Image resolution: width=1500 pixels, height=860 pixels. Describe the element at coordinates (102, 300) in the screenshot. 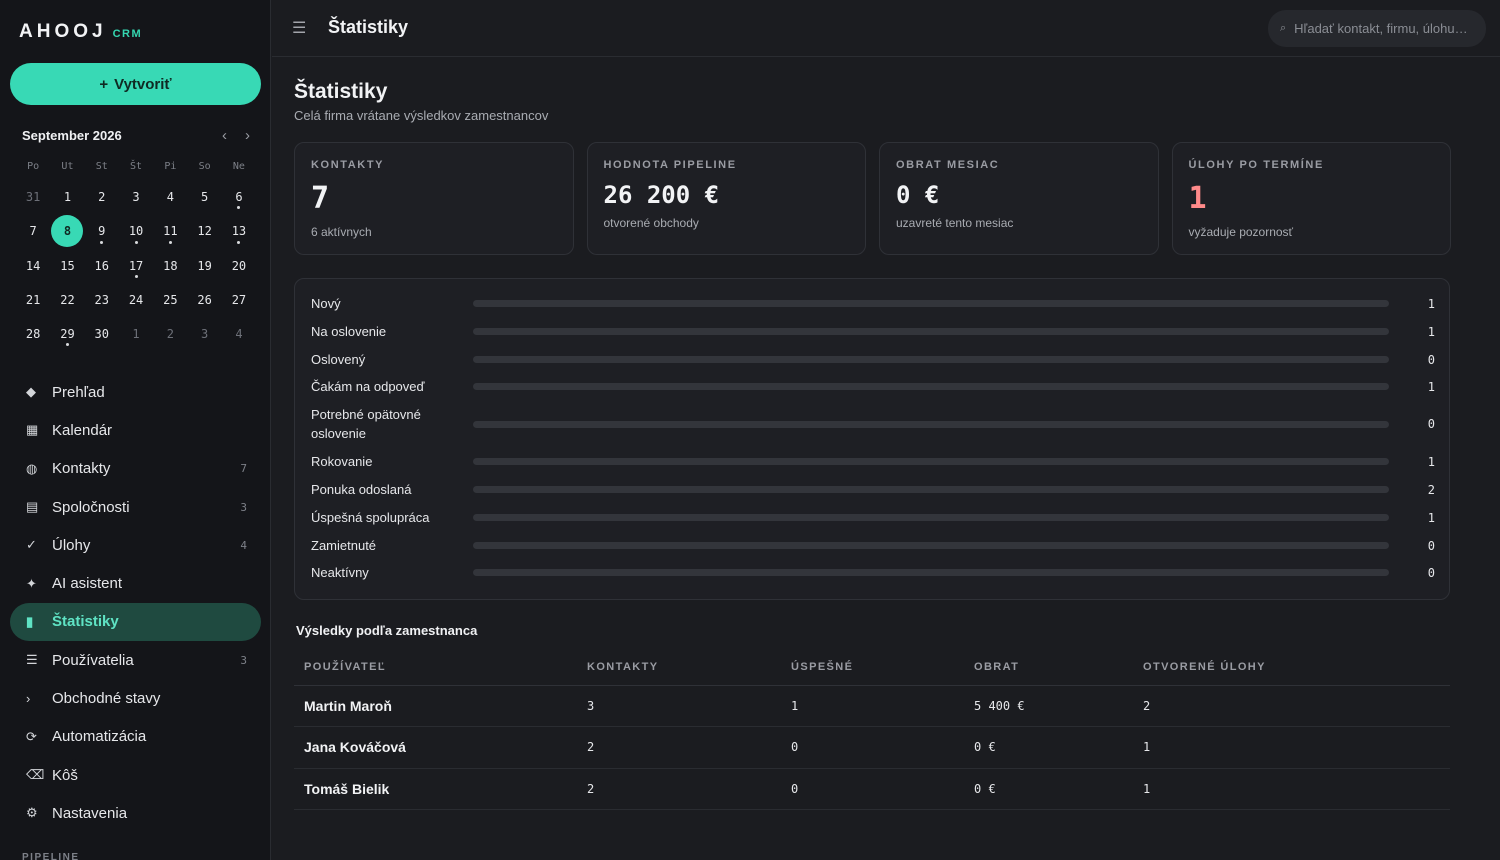

I see `calendar-day: 23` at that location.